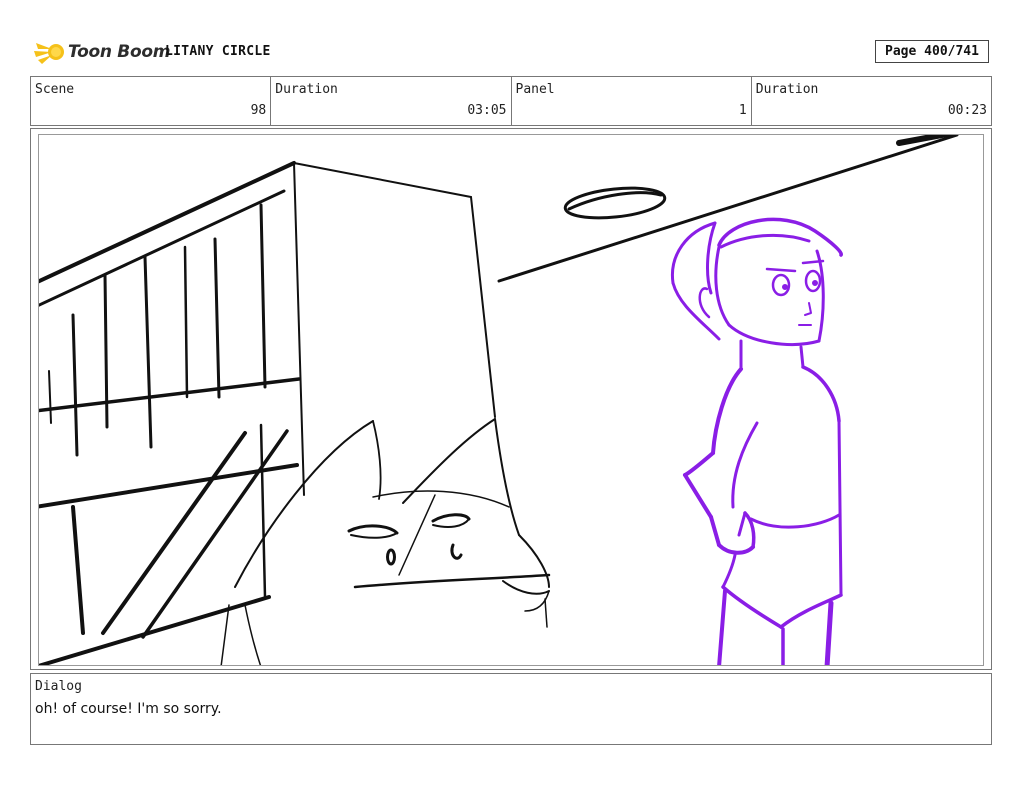  What do you see at coordinates (967, 110) in the screenshot?
I see `panel-duration-value: 00:23` at bounding box center [967, 110].